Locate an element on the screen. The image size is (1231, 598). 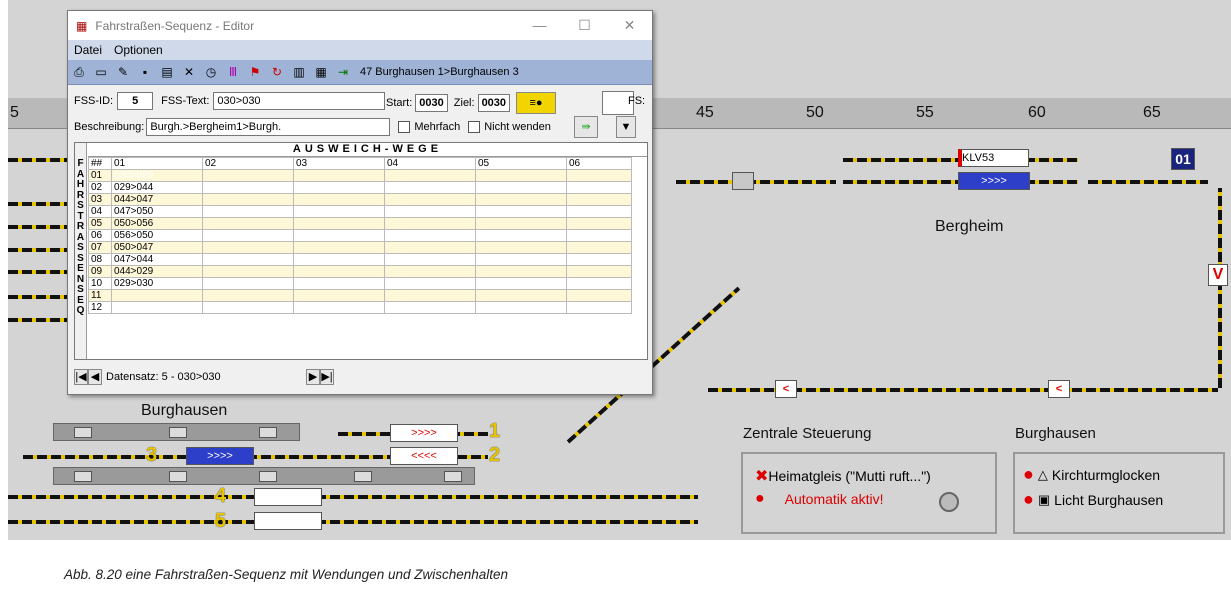
table-row: 08 047>044 is located at coordinates (360, 259).